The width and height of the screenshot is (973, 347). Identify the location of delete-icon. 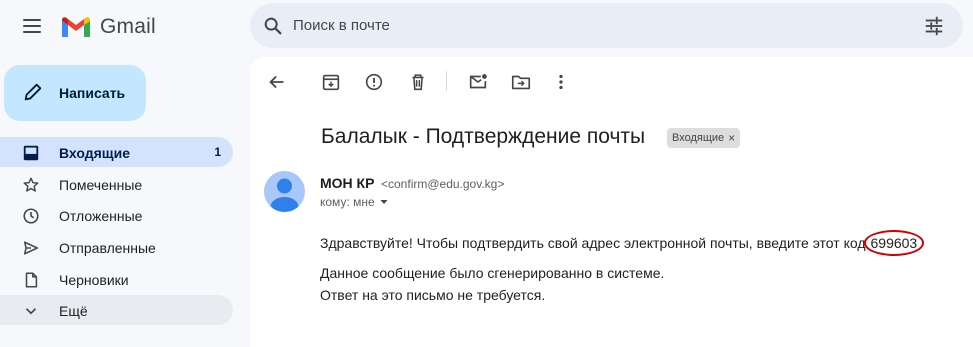
(418, 82).